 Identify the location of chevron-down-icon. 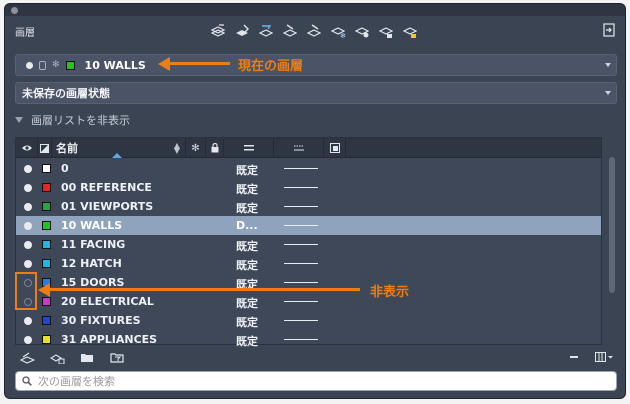
(608, 65).